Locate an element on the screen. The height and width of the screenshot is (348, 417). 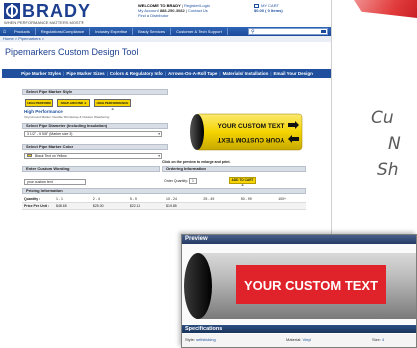
spec-value: 4 is located at coordinates (383, 339).